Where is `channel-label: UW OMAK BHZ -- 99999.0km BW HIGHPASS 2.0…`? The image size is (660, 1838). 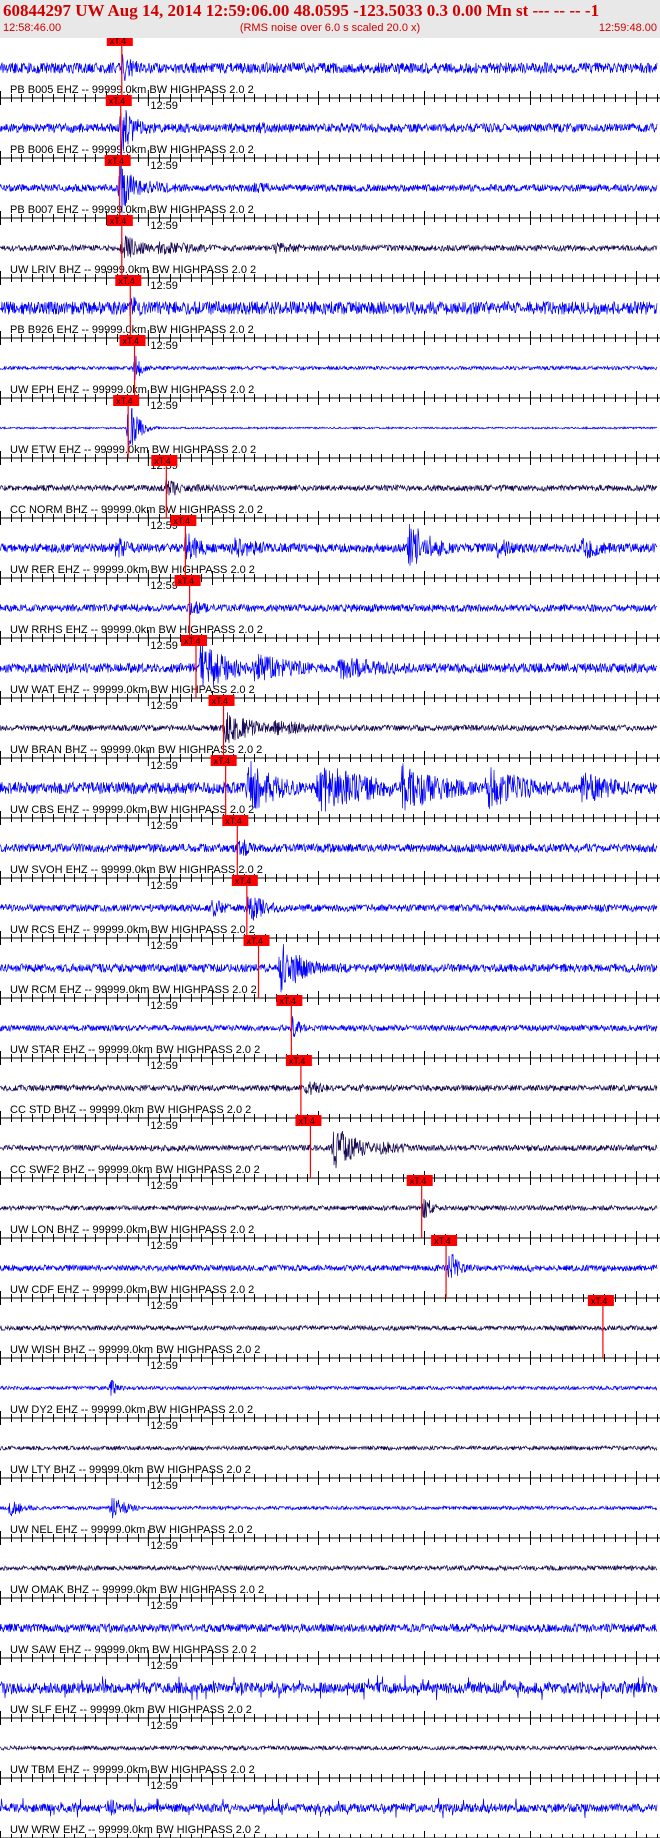 channel-label: UW OMAK BHZ -- 99999.0km BW HIGHPASS 2.0… is located at coordinates (137, 1590).